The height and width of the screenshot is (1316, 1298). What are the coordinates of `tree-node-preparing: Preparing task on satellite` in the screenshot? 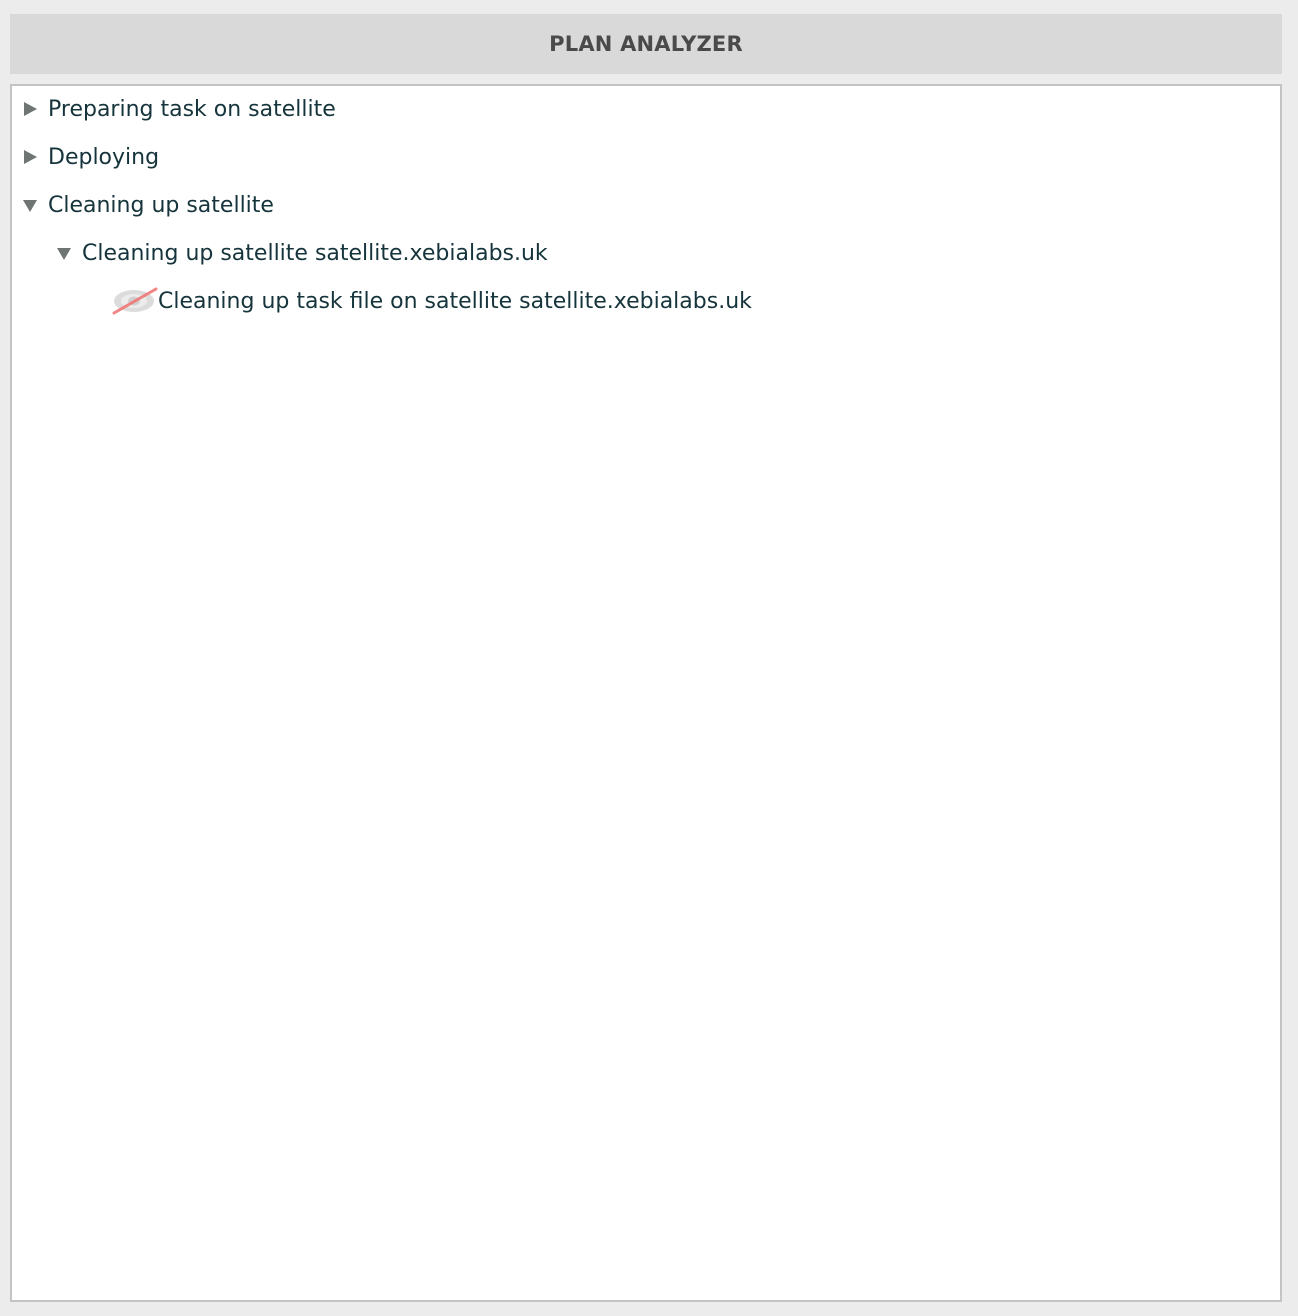 It's located at (179, 109).